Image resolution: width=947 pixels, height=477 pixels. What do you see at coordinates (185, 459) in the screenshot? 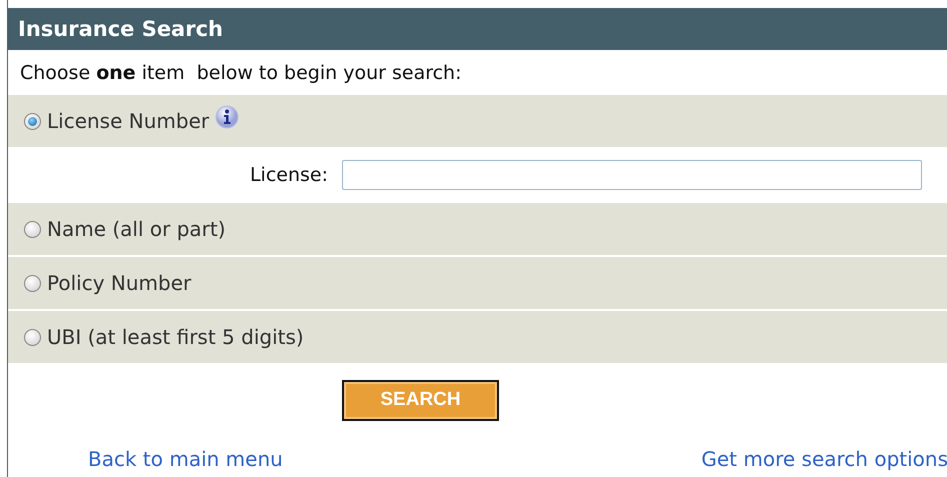
I see `nav-link: Back to main menu` at bounding box center [185, 459].